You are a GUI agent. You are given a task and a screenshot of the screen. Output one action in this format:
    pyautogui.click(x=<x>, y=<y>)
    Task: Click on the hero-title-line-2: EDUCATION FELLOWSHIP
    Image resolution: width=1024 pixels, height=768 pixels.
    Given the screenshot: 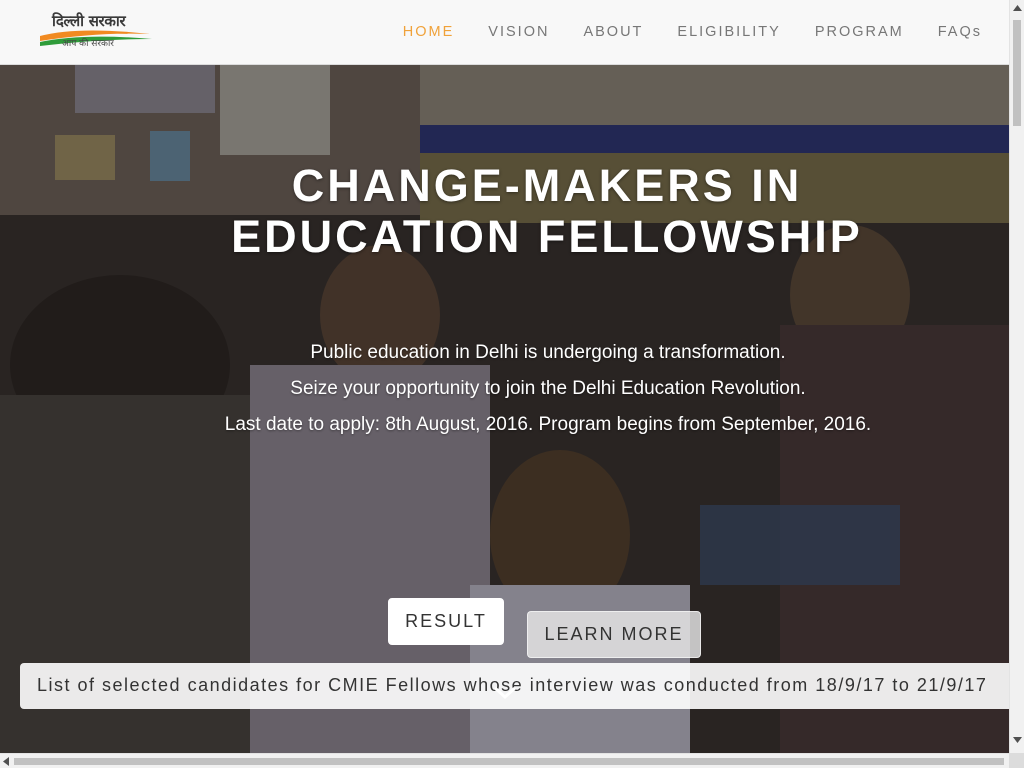 What is the action you would take?
    pyautogui.click(x=547, y=236)
    